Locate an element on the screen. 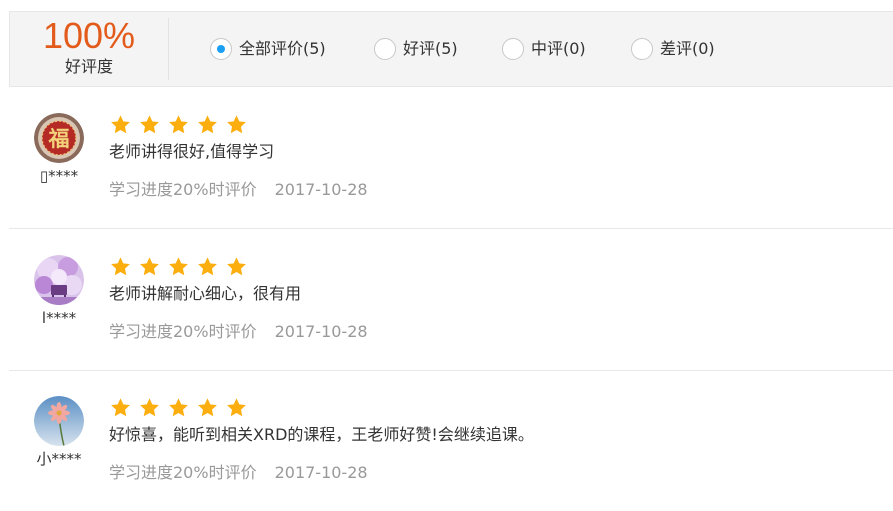  flower-sky-avatar-icon is located at coordinates (59, 421).